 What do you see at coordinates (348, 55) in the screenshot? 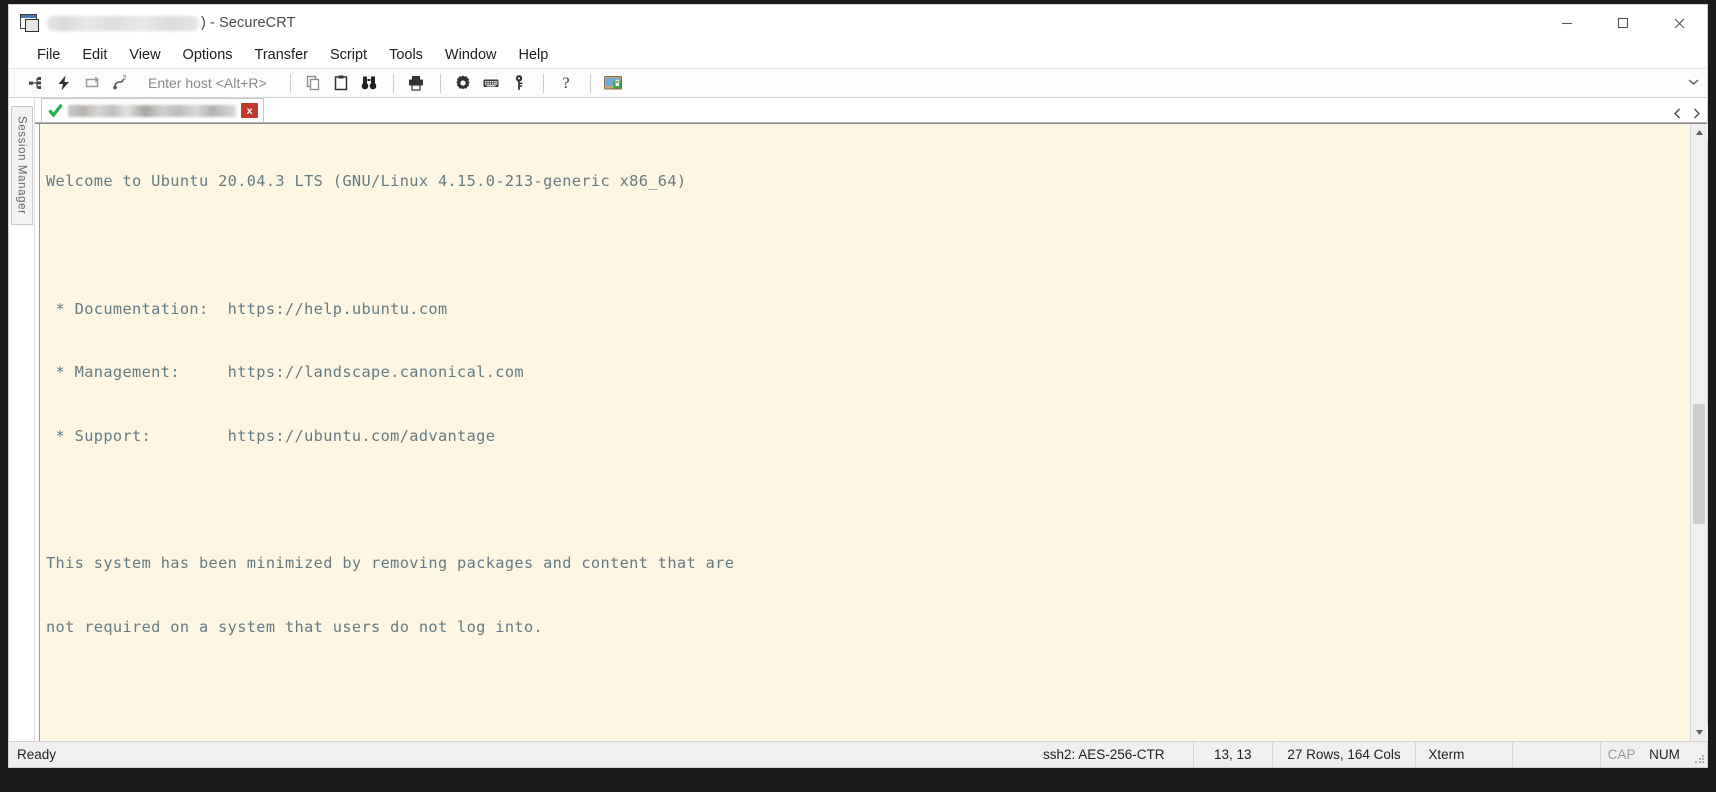
I see `menu-script: Script` at bounding box center [348, 55].